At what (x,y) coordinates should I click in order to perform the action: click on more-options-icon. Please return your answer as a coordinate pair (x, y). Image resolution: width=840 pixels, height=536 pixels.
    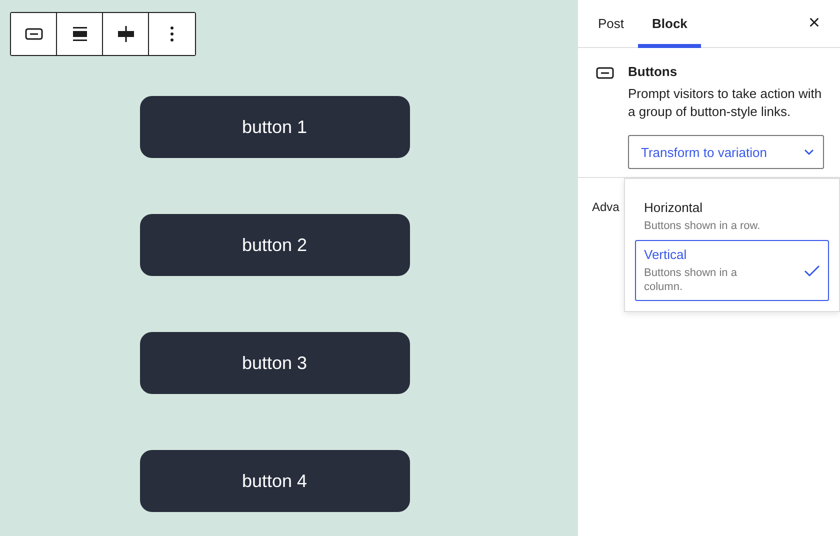
    Looking at the image, I should click on (172, 34).